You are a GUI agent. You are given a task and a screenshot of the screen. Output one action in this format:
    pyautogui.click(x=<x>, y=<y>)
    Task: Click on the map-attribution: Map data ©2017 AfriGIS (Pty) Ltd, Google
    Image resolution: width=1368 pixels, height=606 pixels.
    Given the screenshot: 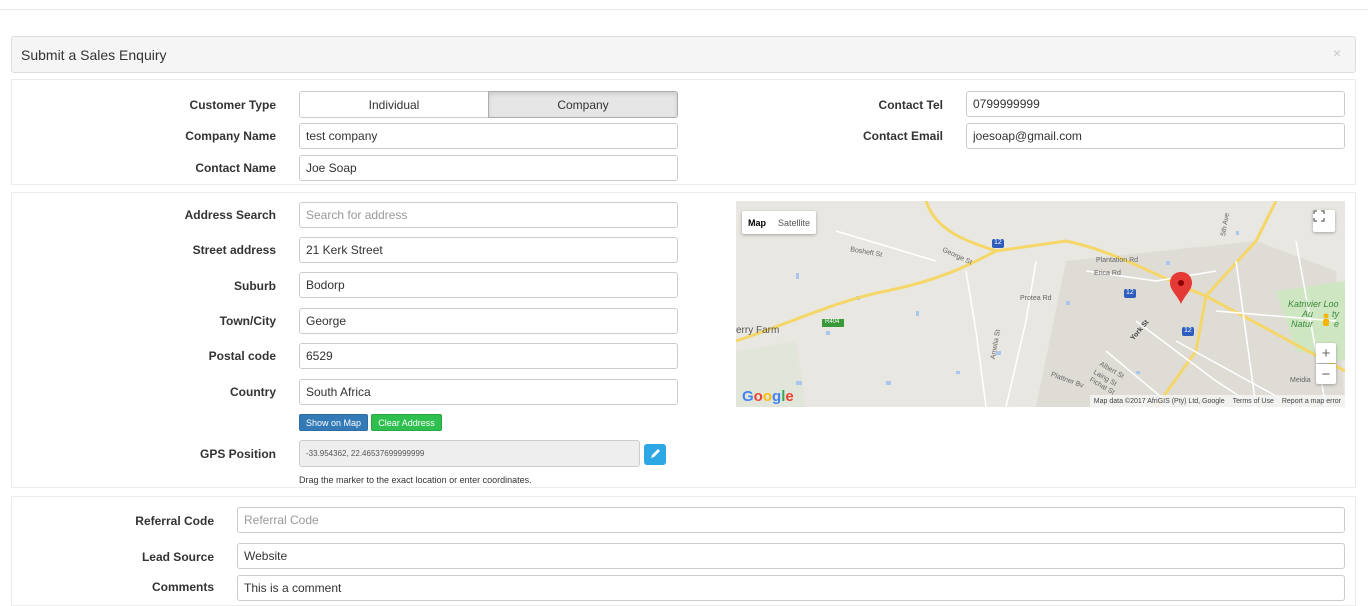 What is the action you would take?
    pyautogui.click(x=1159, y=401)
    